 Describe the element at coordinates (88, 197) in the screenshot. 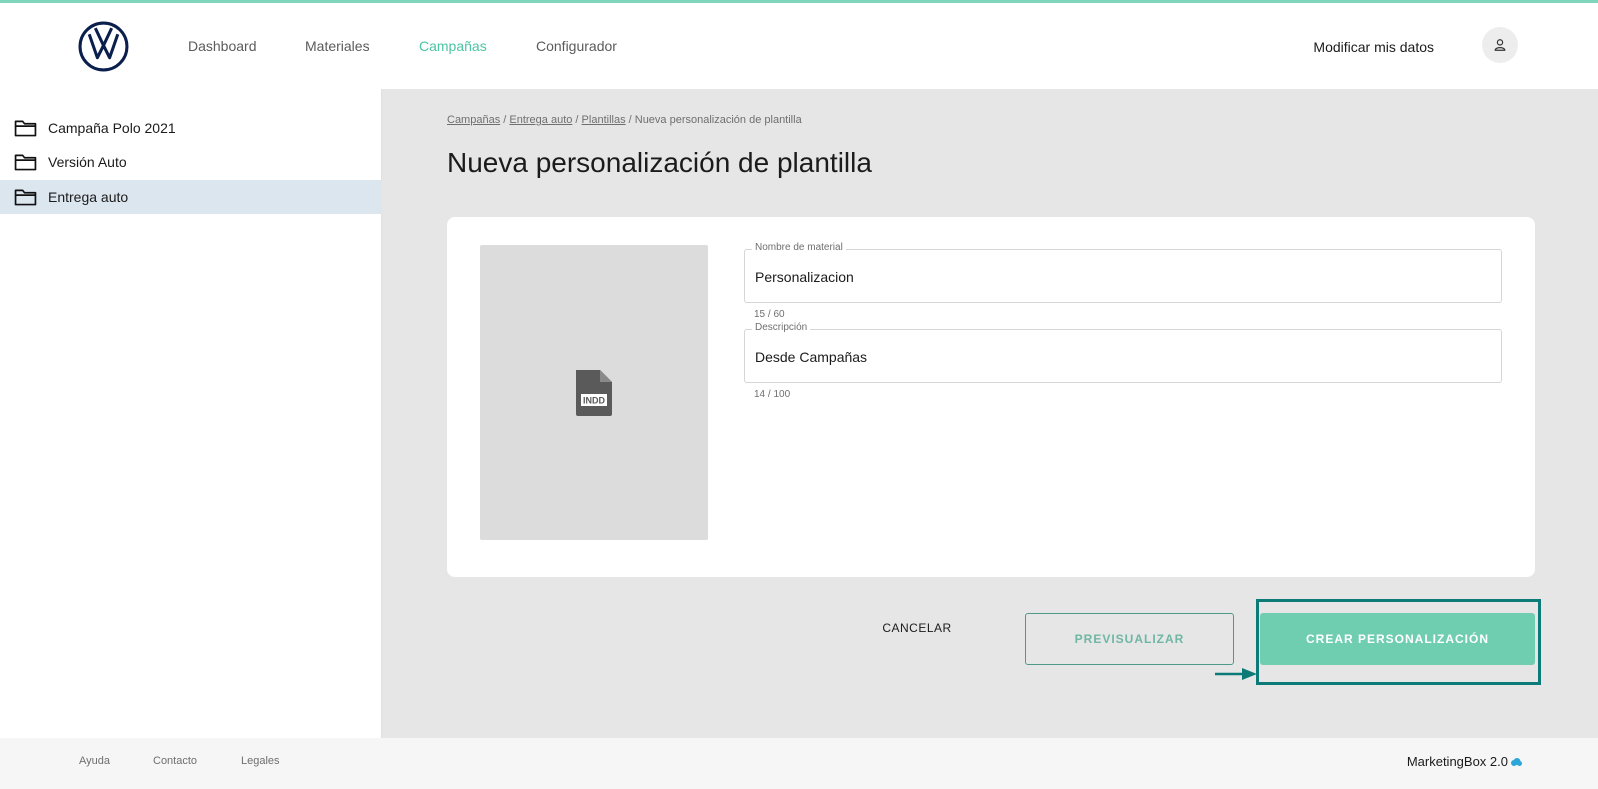

I see `sidebar-item-label: Entrega auto` at that location.